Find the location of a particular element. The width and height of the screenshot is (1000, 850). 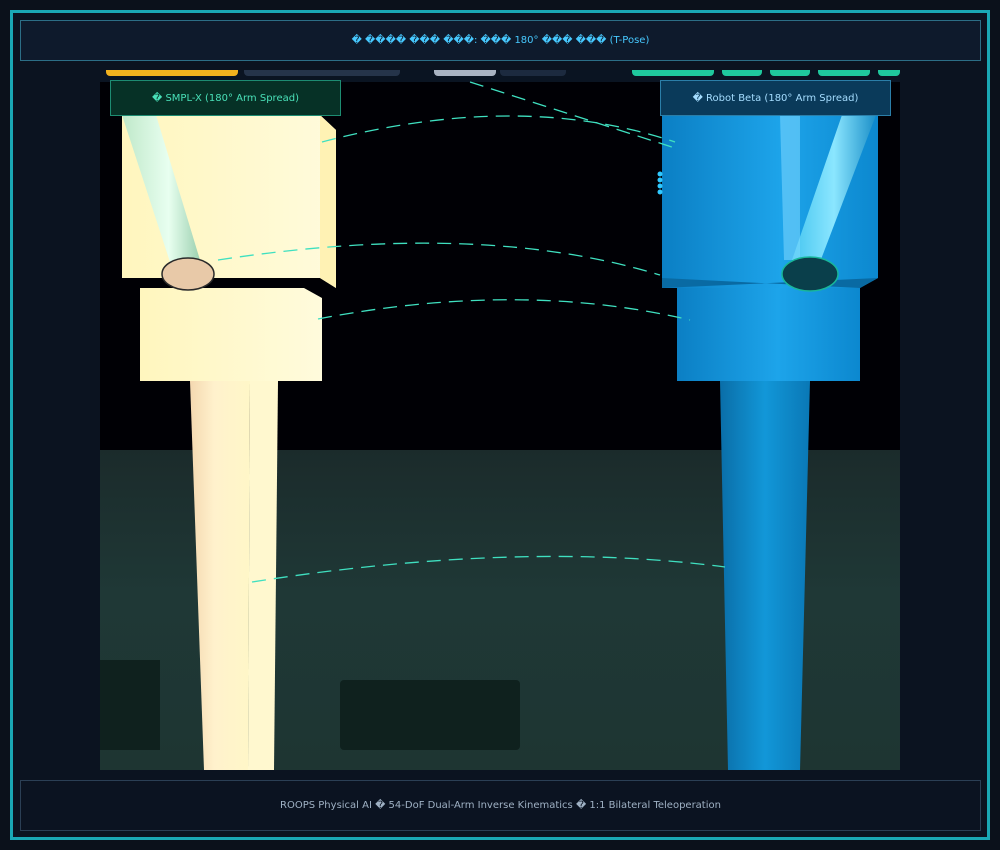

link-line-knee is located at coordinates (488, 569).